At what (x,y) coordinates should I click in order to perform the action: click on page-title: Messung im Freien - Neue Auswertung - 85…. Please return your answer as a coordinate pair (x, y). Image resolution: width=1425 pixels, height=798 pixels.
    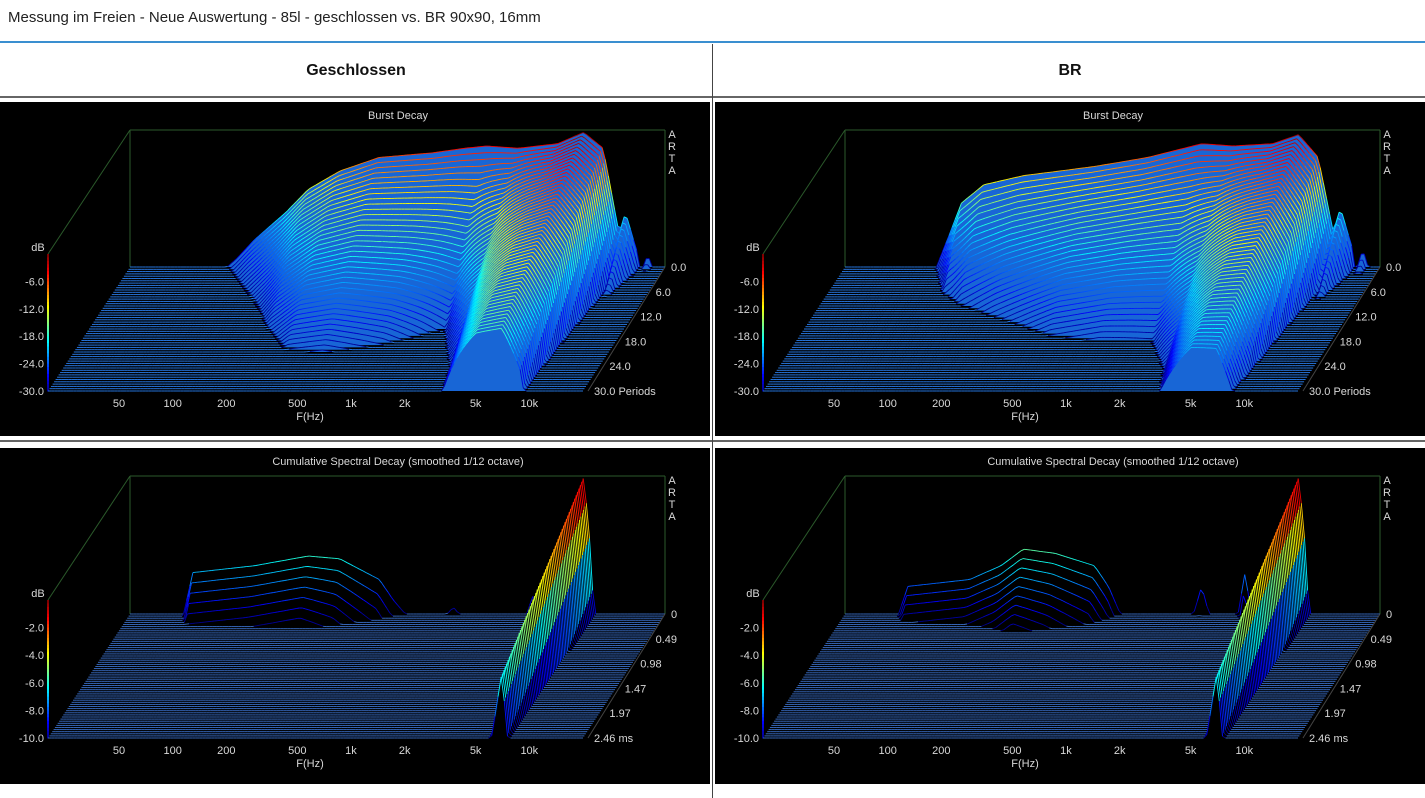
    Looking at the image, I should click on (274, 17).